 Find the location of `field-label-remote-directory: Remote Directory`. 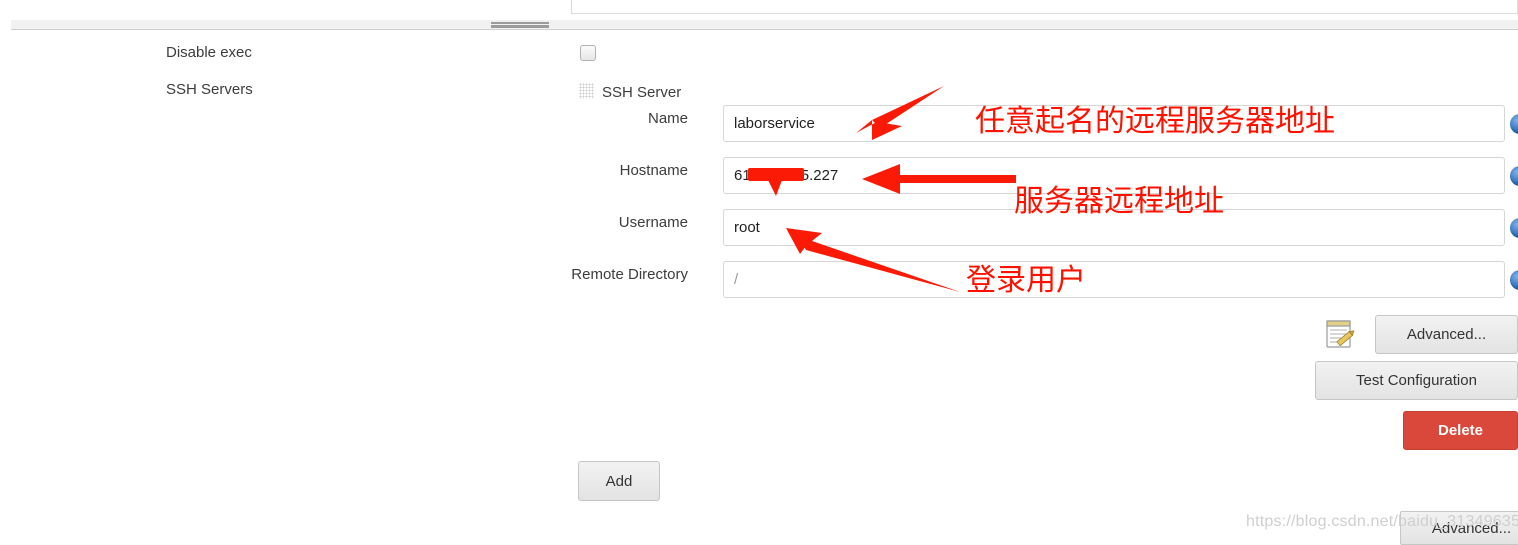

field-label-remote-directory: Remote Directory is located at coordinates (629, 274).